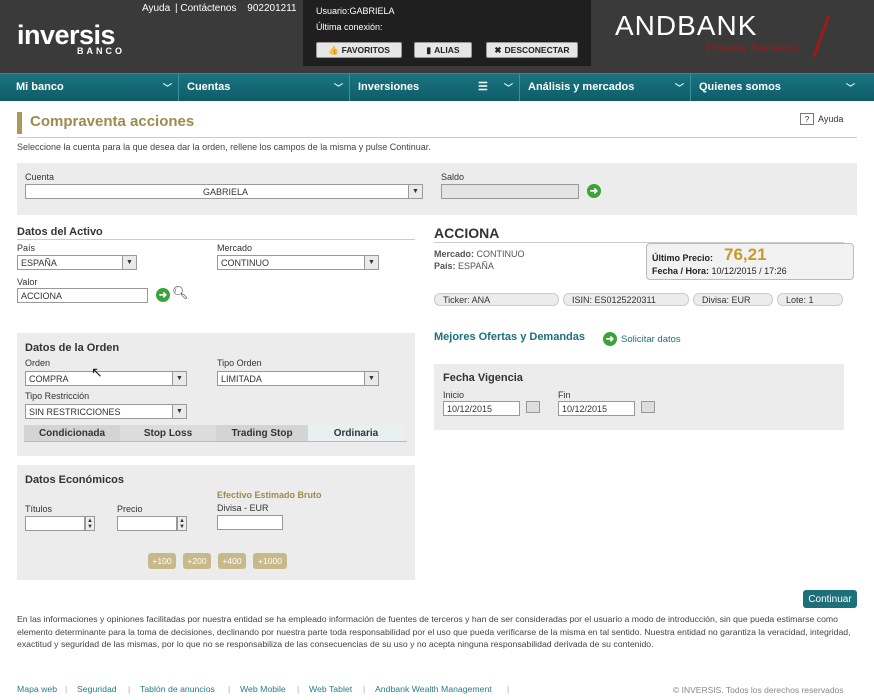 The image size is (874, 700). Describe the element at coordinates (262, 433) in the screenshot. I see `tab-trading-stop: Trading Stop` at that location.